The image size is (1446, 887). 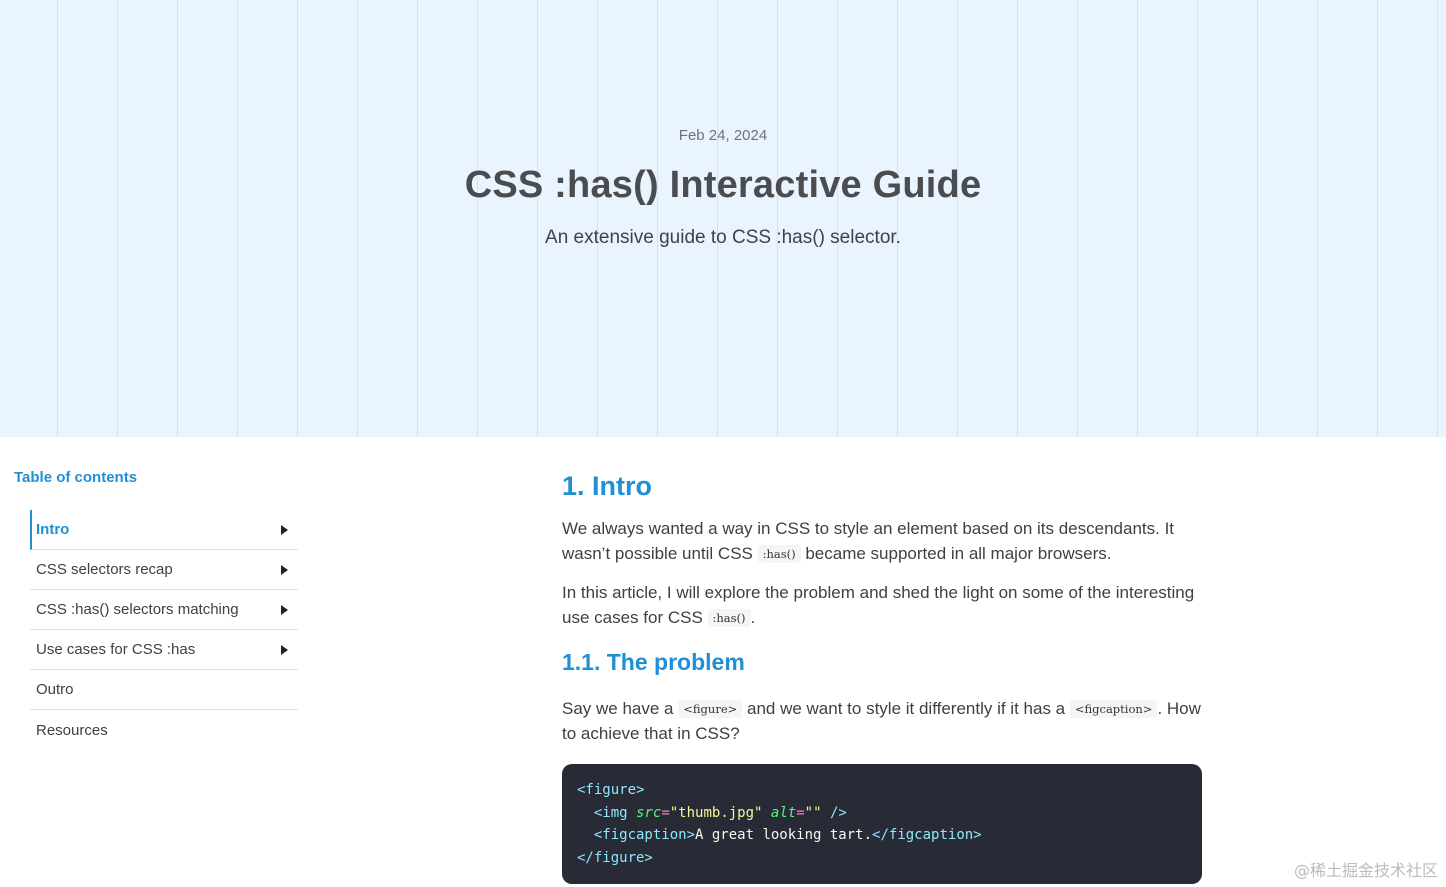 What do you see at coordinates (104, 569) in the screenshot?
I see `toc-item-label: CSS selectors recap` at bounding box center [104, 569].